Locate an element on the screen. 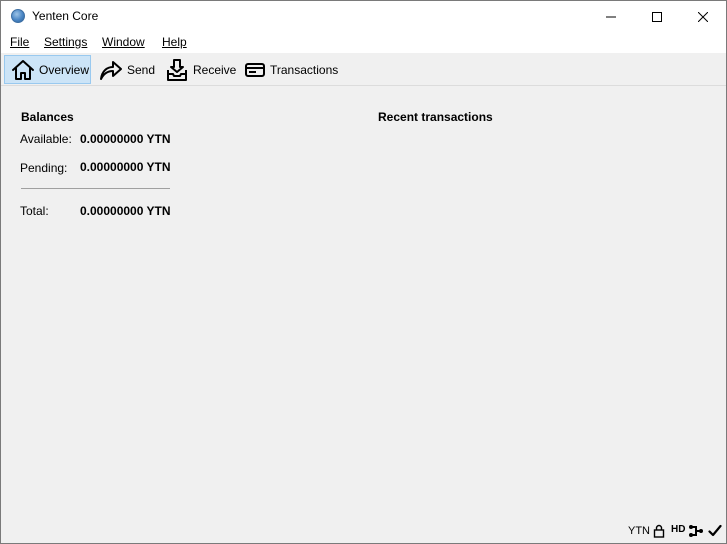 The height and width of the screenshot is (544, 727). menu-settings: Settings is located at coordinates (65, 42).